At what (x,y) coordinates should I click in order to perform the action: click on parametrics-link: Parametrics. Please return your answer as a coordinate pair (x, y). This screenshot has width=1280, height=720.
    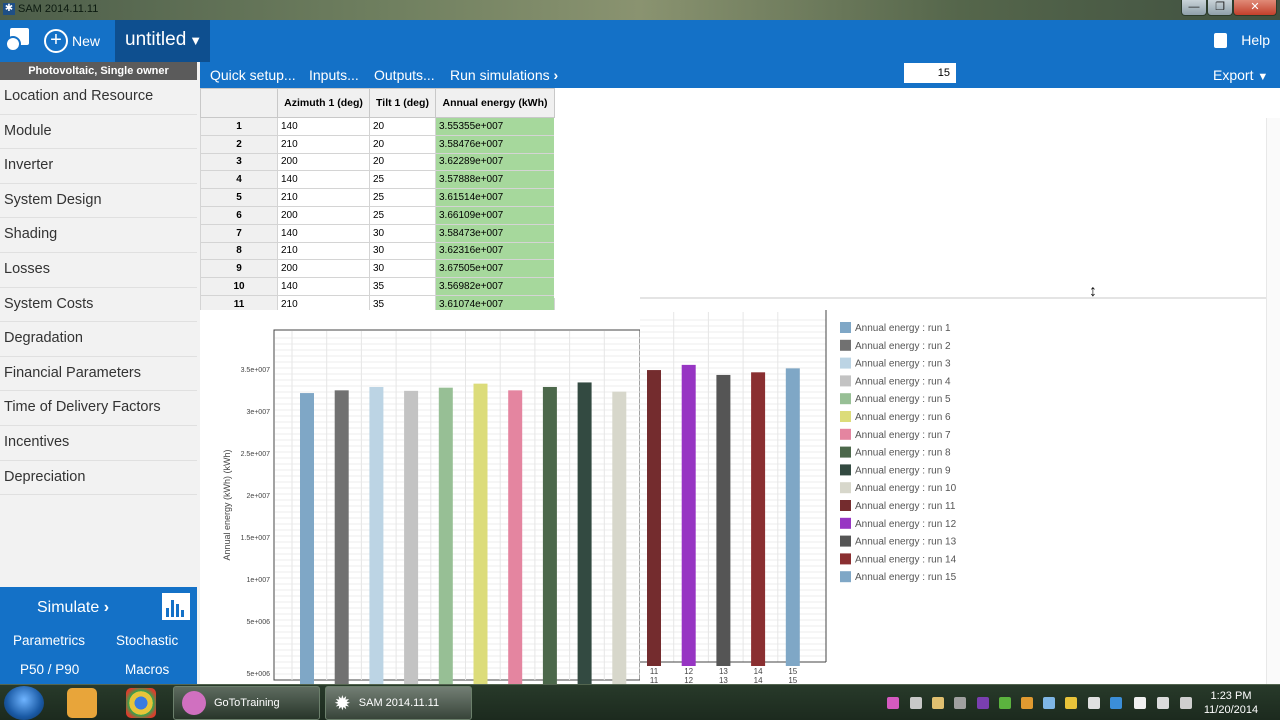
    Looking at the image, I should click on (49, 640).